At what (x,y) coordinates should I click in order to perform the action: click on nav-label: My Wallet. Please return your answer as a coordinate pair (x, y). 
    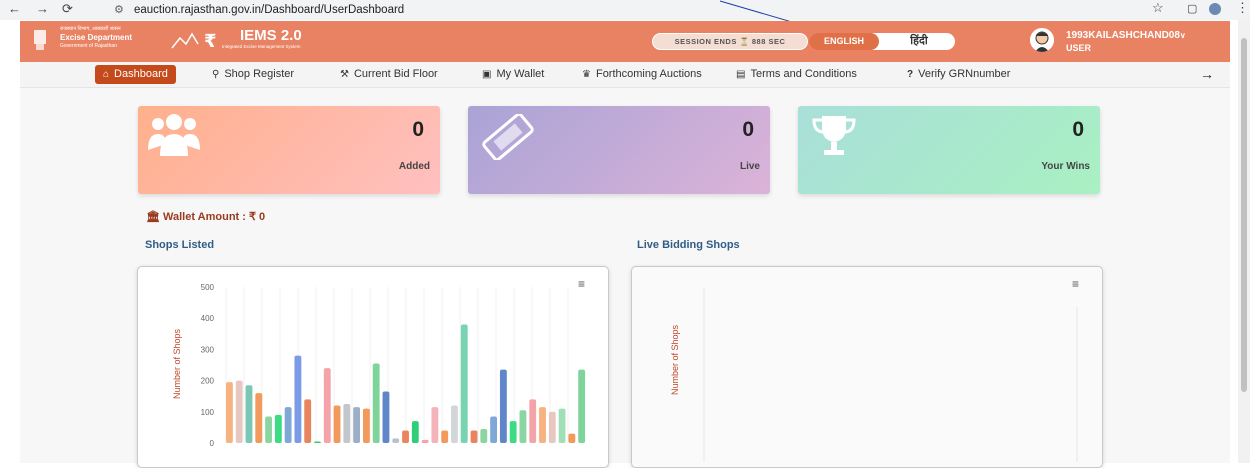
    Looking at the image, I should click on (520, 74).